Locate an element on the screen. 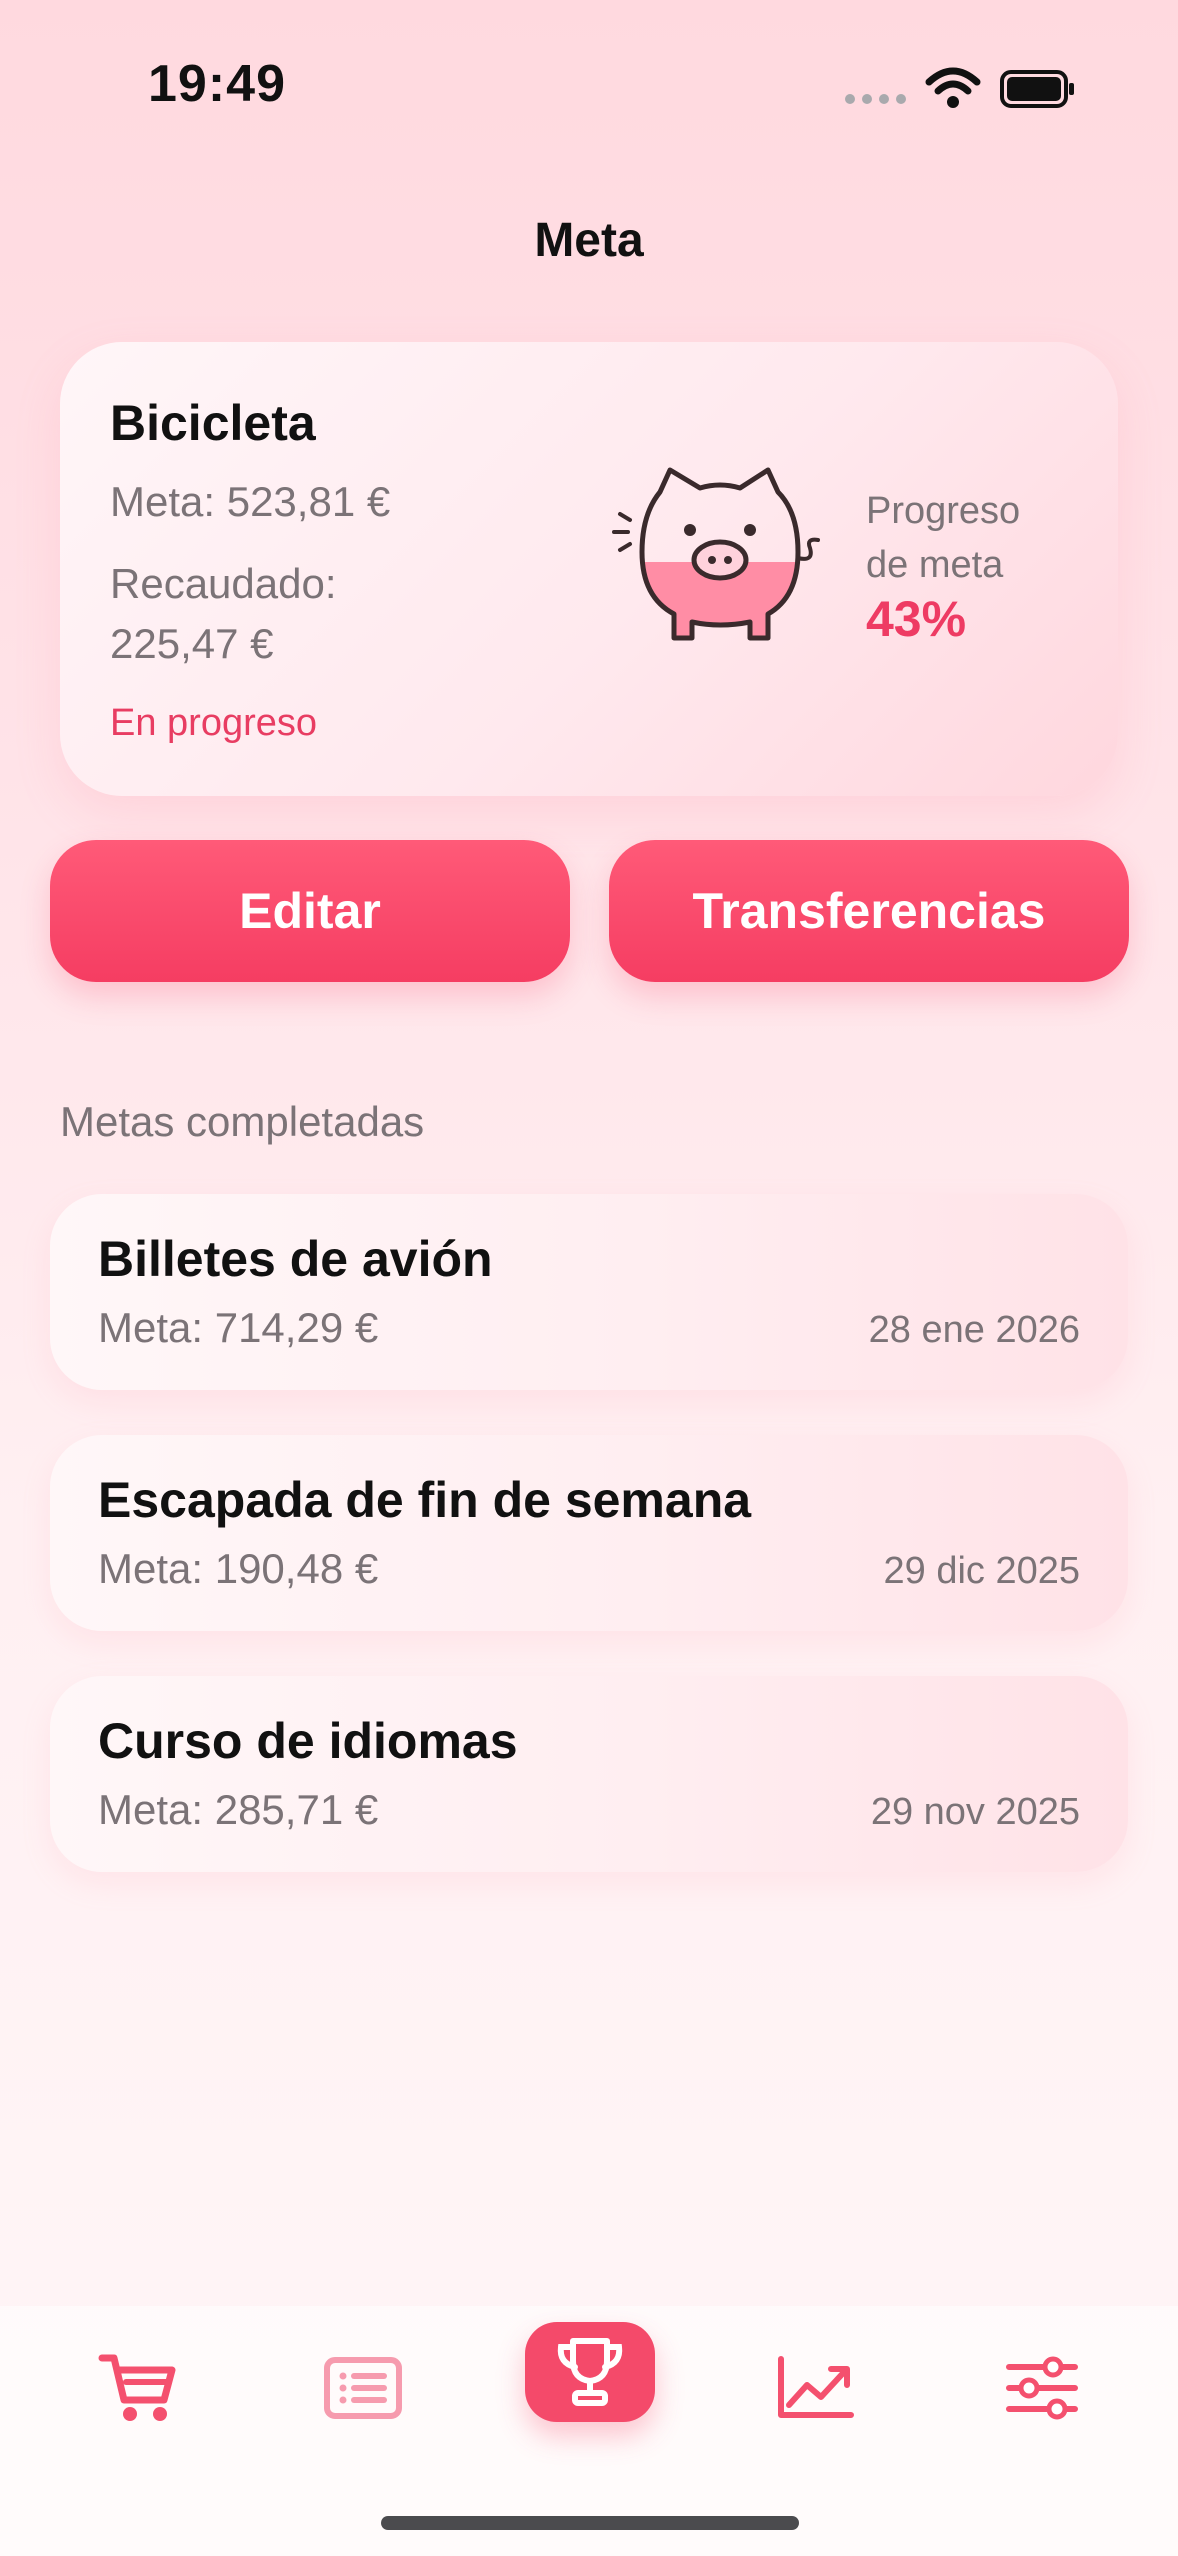 The width and height of the screenshot is (1178, 2556). item-date: 29 dic 2025 is located at coordinates (982, 1571).